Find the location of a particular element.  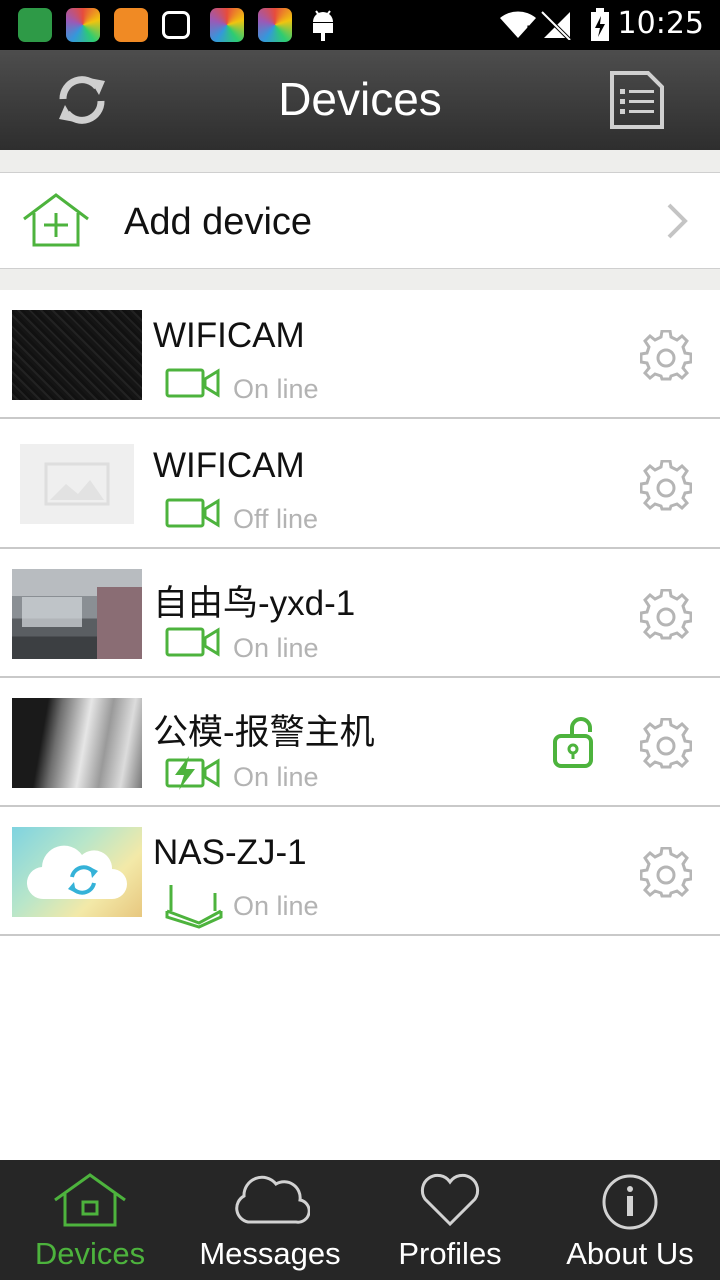

device-status: Off line is located at coordinates (276, 519).